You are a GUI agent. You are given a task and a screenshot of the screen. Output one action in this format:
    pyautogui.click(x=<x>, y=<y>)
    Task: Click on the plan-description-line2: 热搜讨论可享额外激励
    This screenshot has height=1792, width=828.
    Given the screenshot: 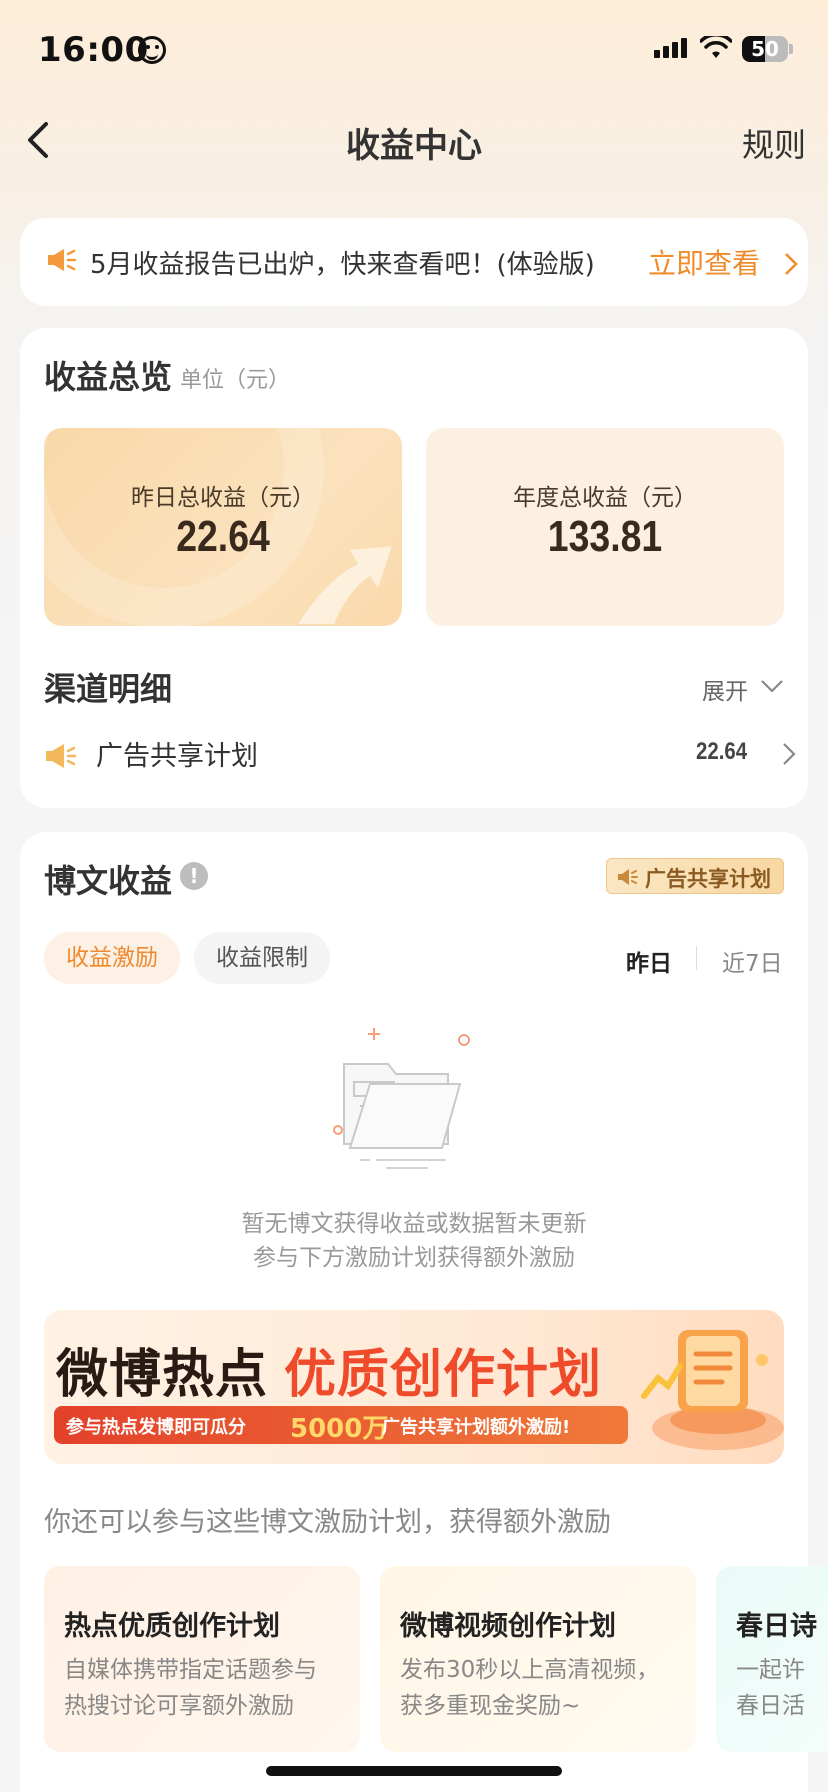 What is the action you would take?
    pyautogui.click(x=179, y=1706)
    